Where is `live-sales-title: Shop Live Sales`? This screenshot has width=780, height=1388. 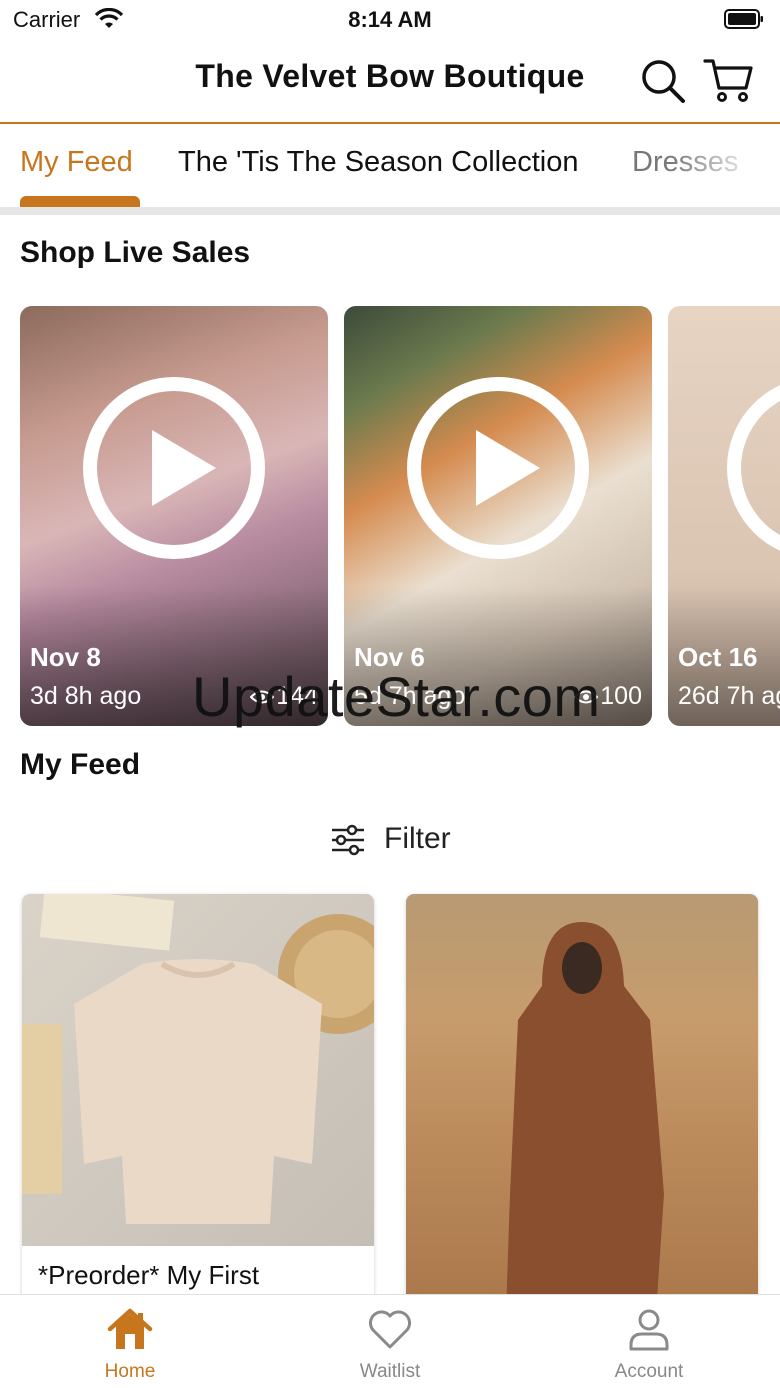 live-sales-title: Shop Live Sales is located at coordinates (135, 252).